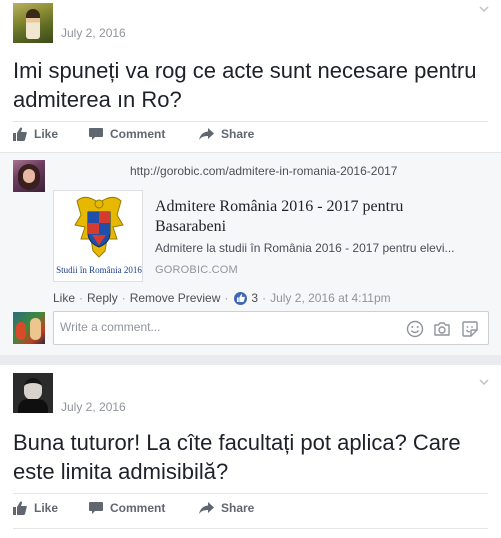 Image resolution: width=501 pixels, height=538 pixels. What do you see at coordinates (102, 298) in the screenshot?
I see `reply-link: Reply` at bounding box center [102, 298].